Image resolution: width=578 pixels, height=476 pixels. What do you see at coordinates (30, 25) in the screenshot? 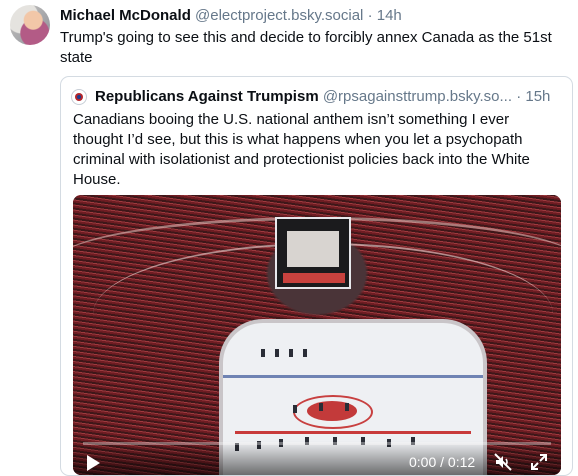
I see `avatar` at bounding box center [30, 25].